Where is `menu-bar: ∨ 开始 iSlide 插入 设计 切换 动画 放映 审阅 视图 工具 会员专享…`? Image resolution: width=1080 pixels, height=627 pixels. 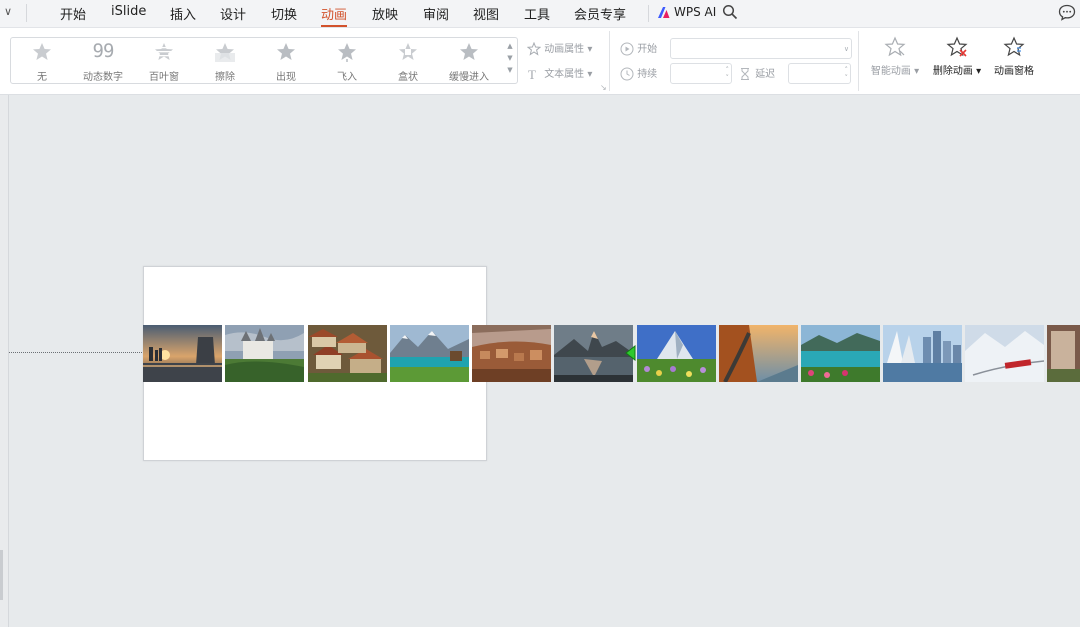
menu-bar: ∨ 开始 iSlide 插入 设计 切换 动画 放映 审阅 视图 工具 会员专享… is located at coordinates (540, 14).